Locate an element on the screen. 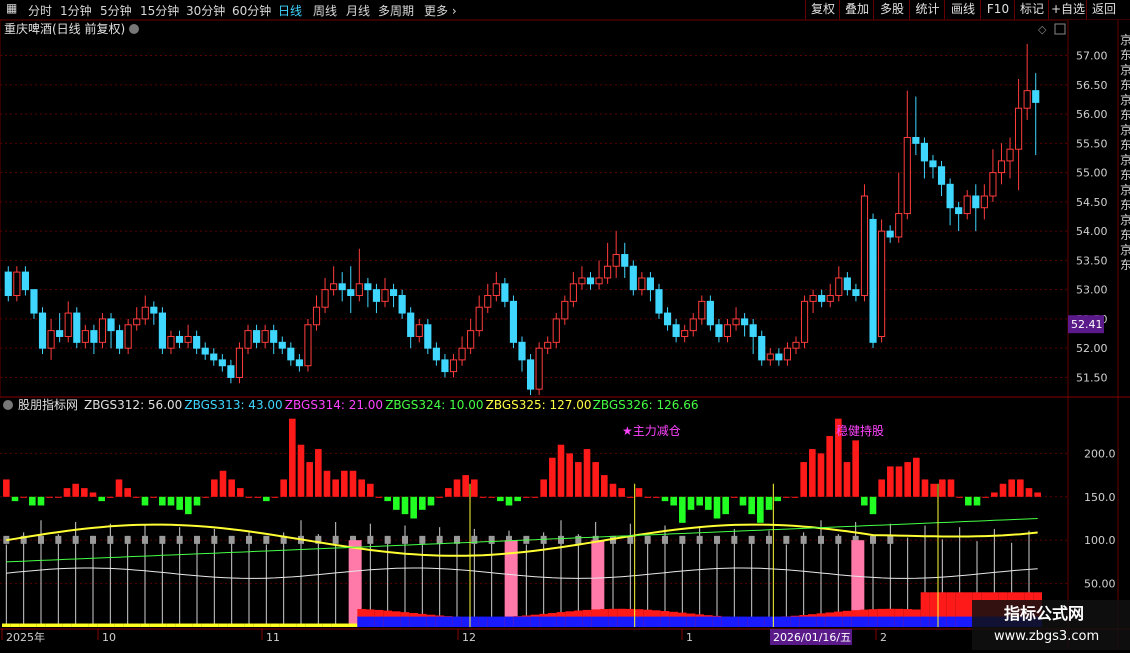 The image size is (1130, 653). price-axis-label: 52.00 is located at coordinates (1092, 348).